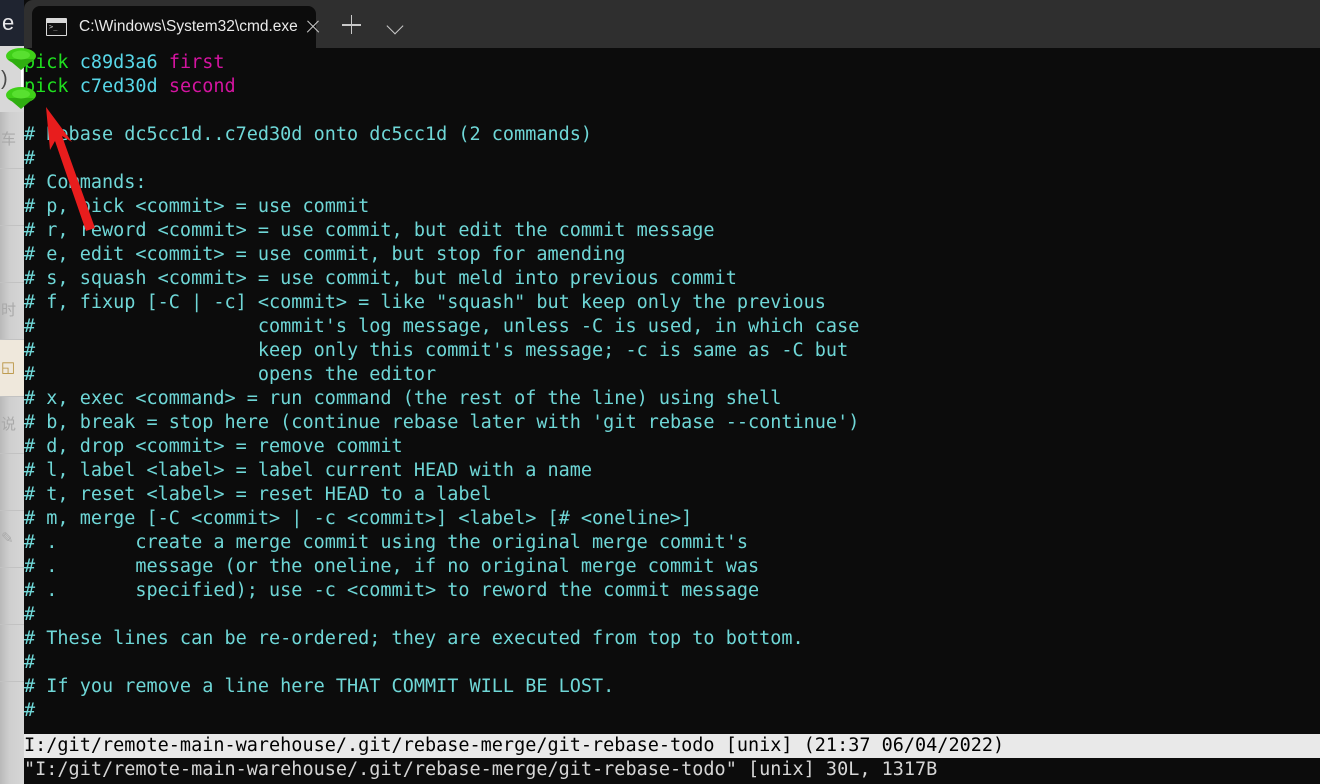  Describe the element at coordinates (230, 374) in the screenshot. I see `comment-line: # opens the editor` at that location.